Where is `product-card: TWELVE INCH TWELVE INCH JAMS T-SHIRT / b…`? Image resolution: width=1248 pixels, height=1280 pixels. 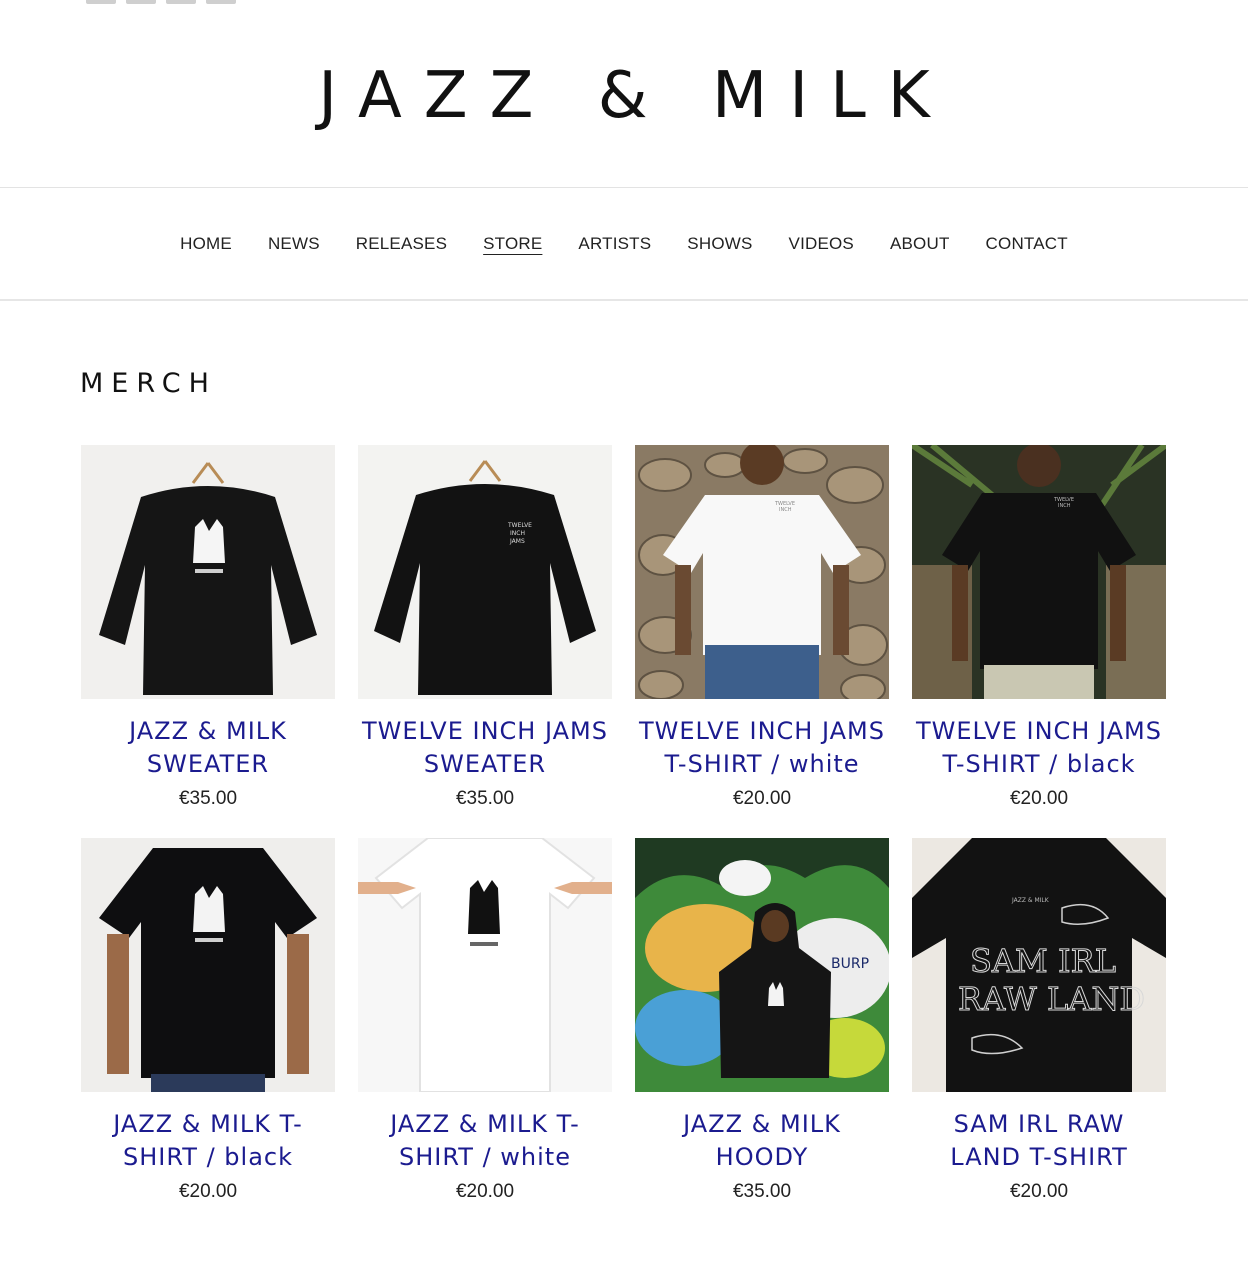
product-card: TWELVE INCH TWELVE INCH JAMS T-SHIRT / b… is located at coordinates (1039, 641).